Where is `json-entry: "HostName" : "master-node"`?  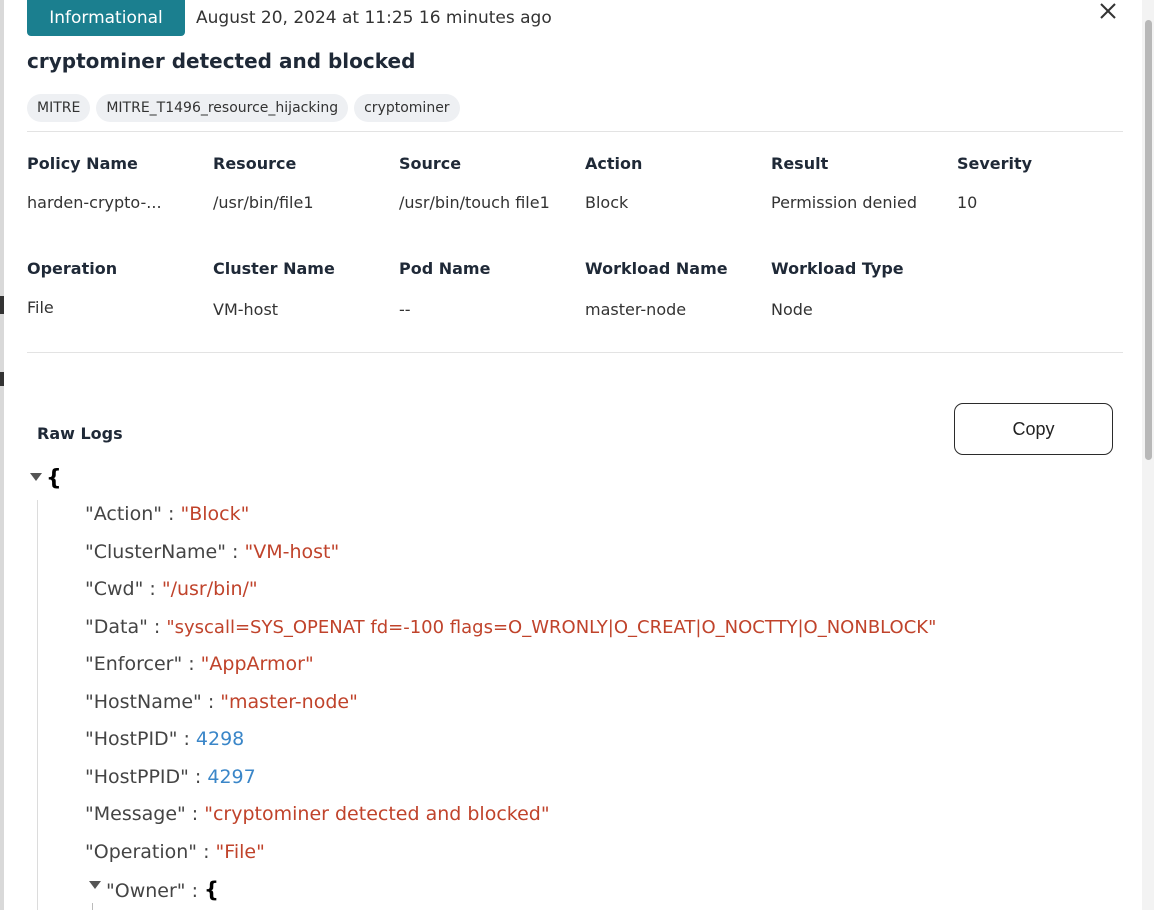
json-entry: "HostName" : "master-node" is located at coordinates (221, 702).